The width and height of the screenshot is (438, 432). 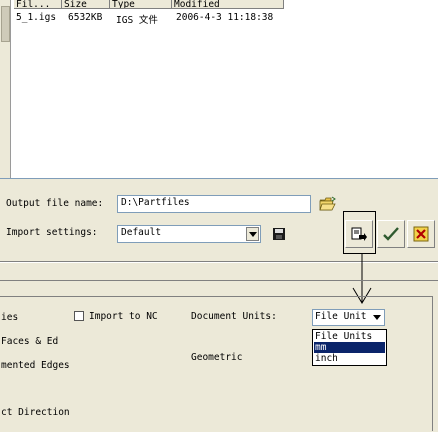 I want to click on column-header-modified: Modified, so click(x=228, y=4).